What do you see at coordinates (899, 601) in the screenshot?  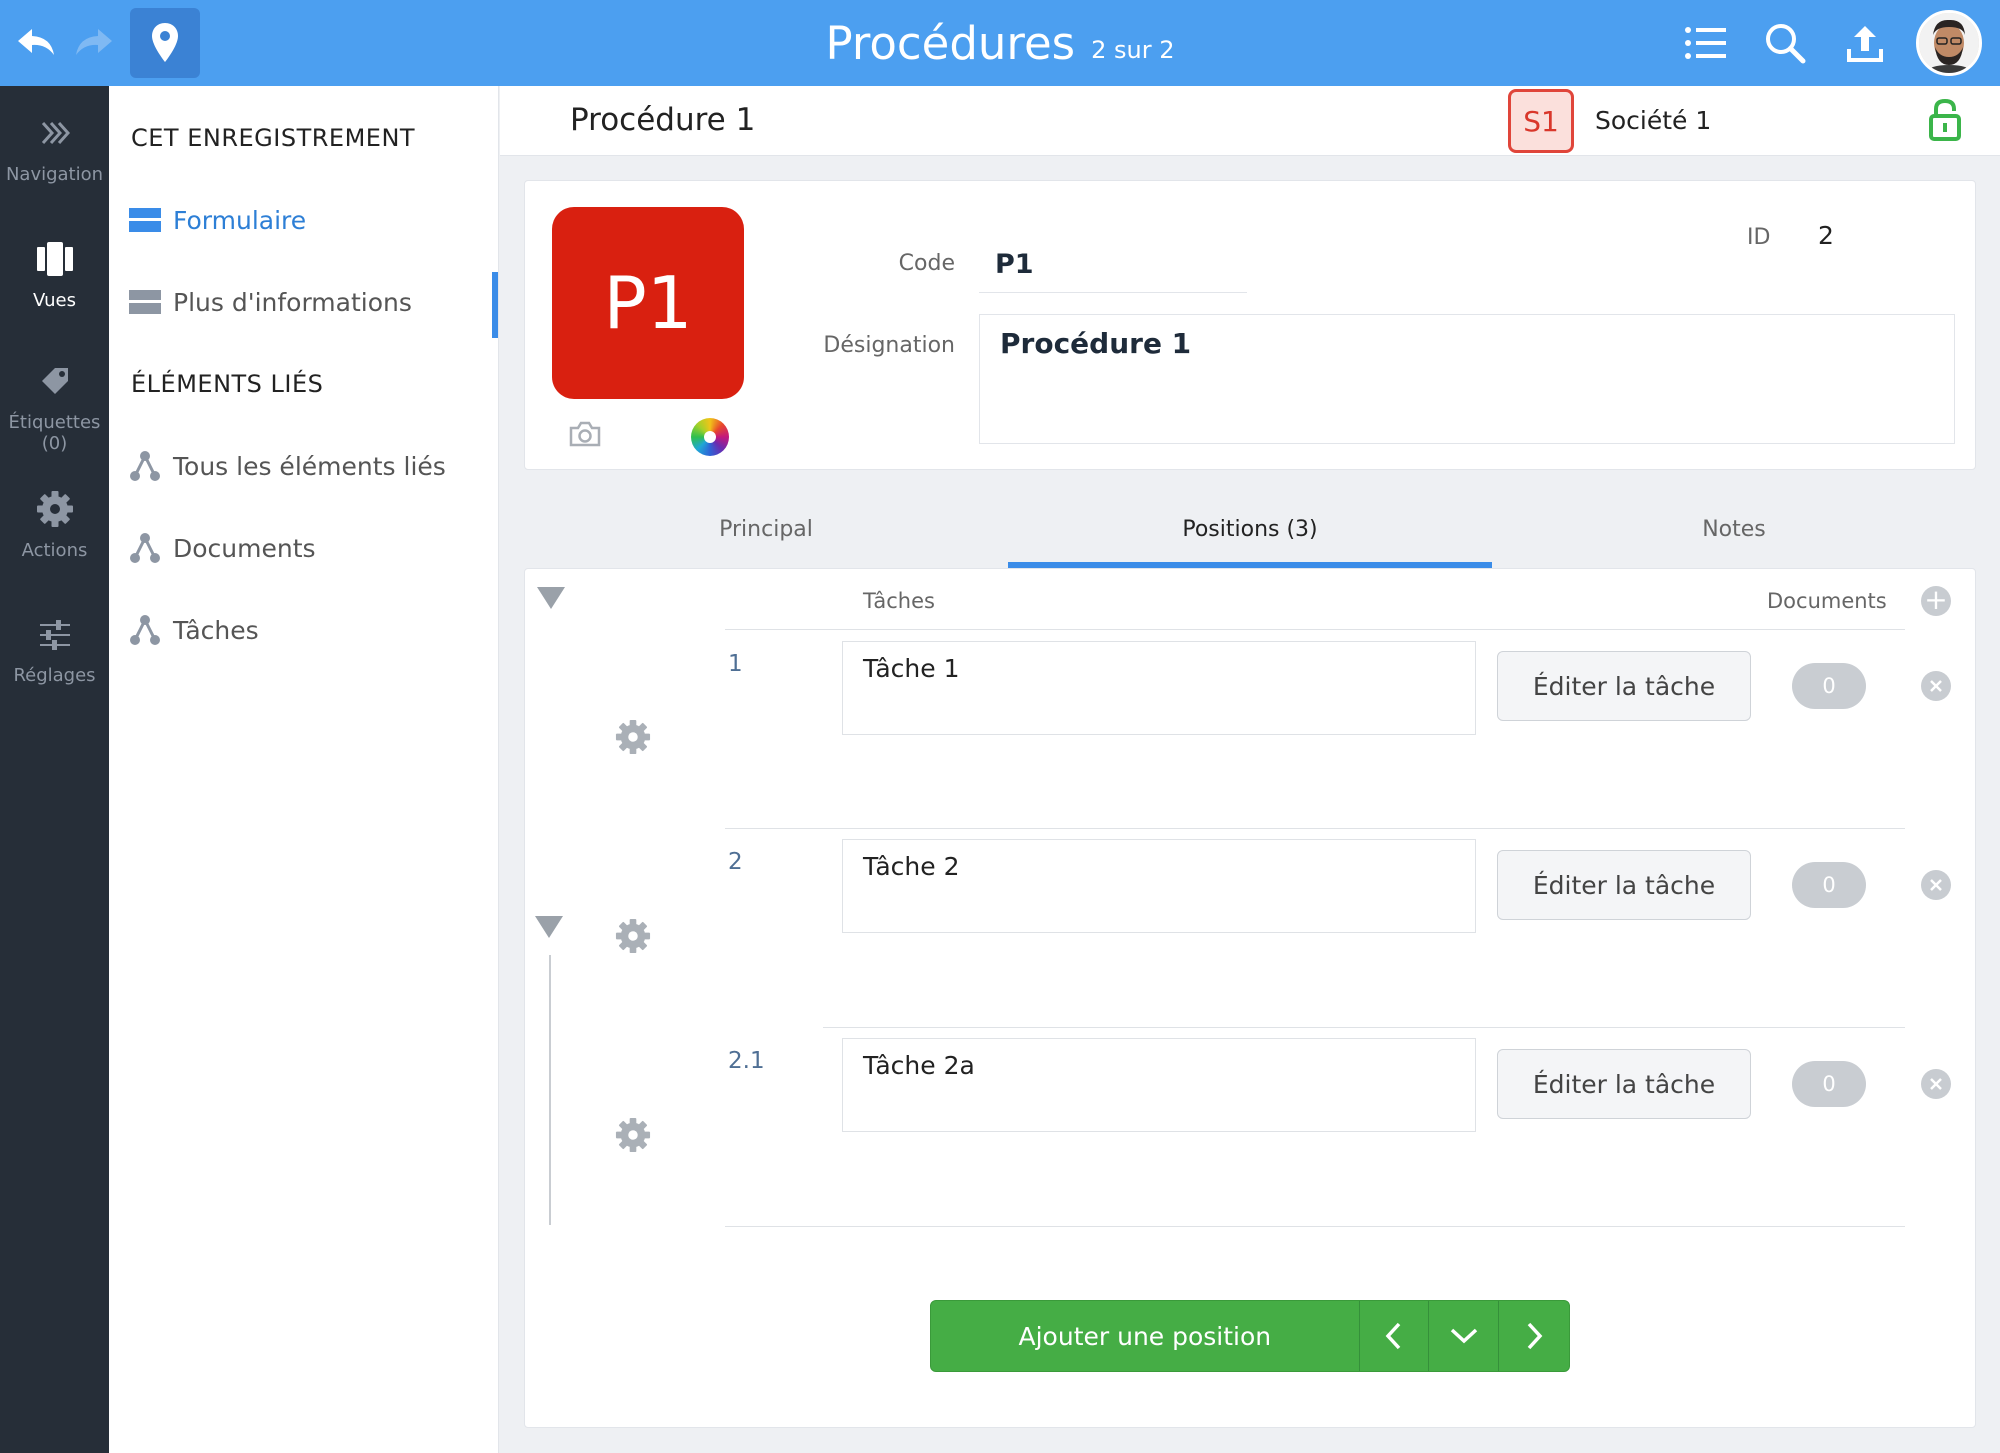 I see `tasks-column-header: Tâches` at bounding box center [899, 601].